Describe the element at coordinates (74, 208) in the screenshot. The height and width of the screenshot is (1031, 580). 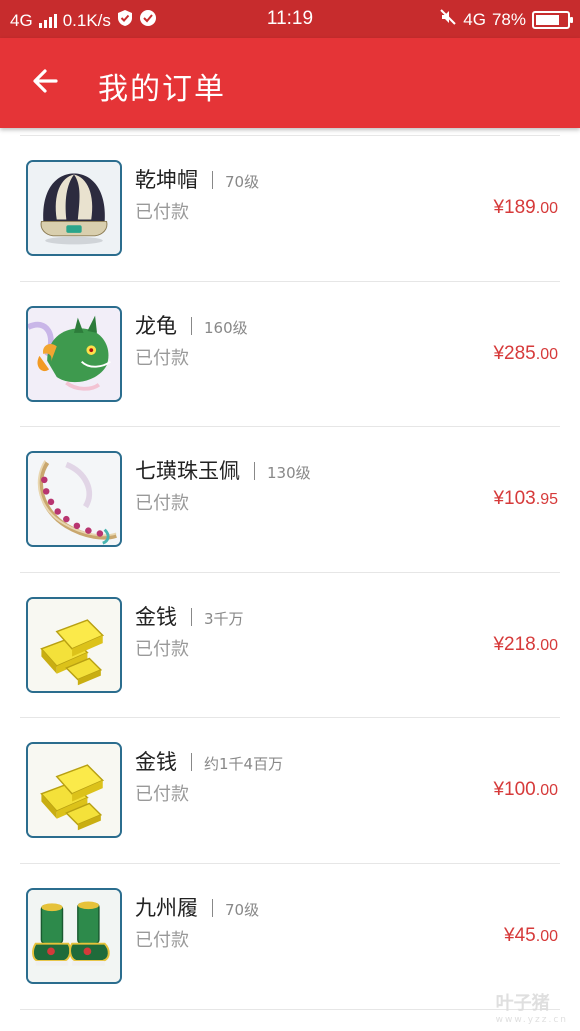
I see `hat-icon` at that location.